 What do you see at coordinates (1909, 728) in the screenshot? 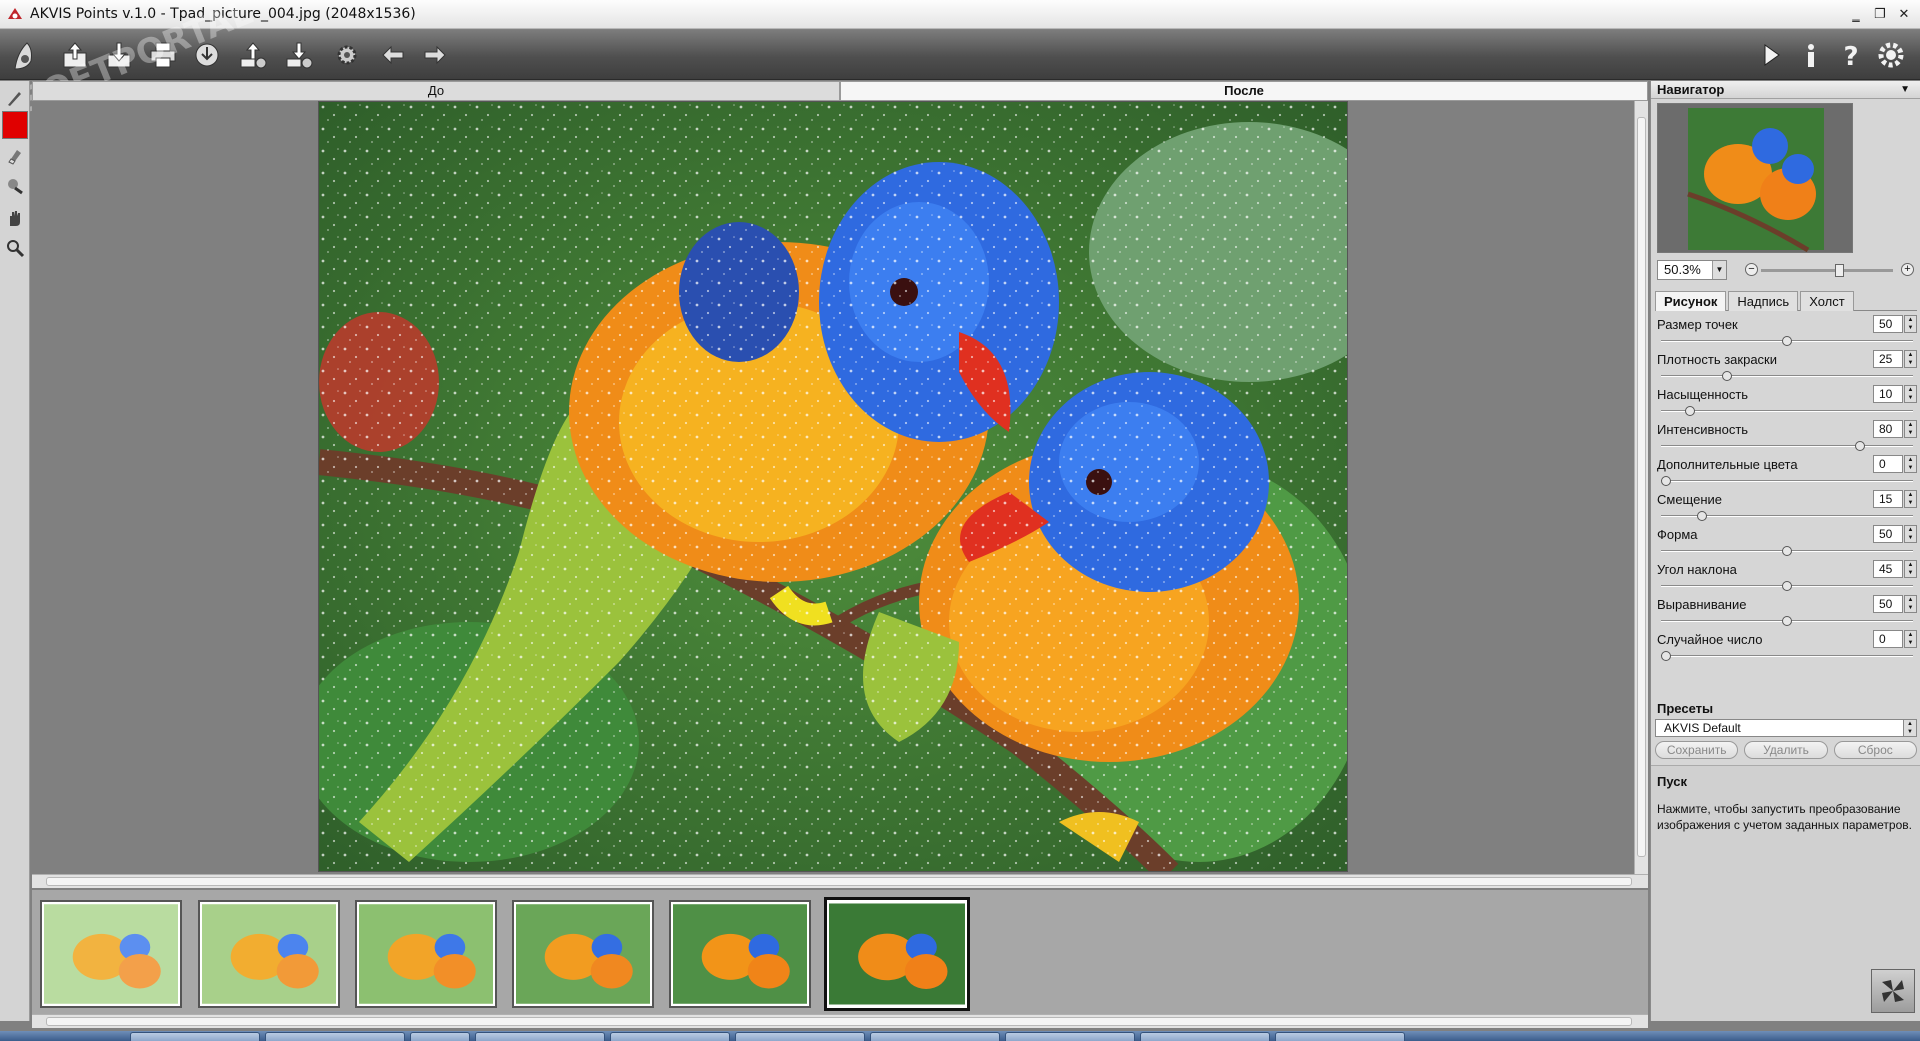
I see `select-arrows-icon: ▲ ▼` at bounding box center [1909, 728].